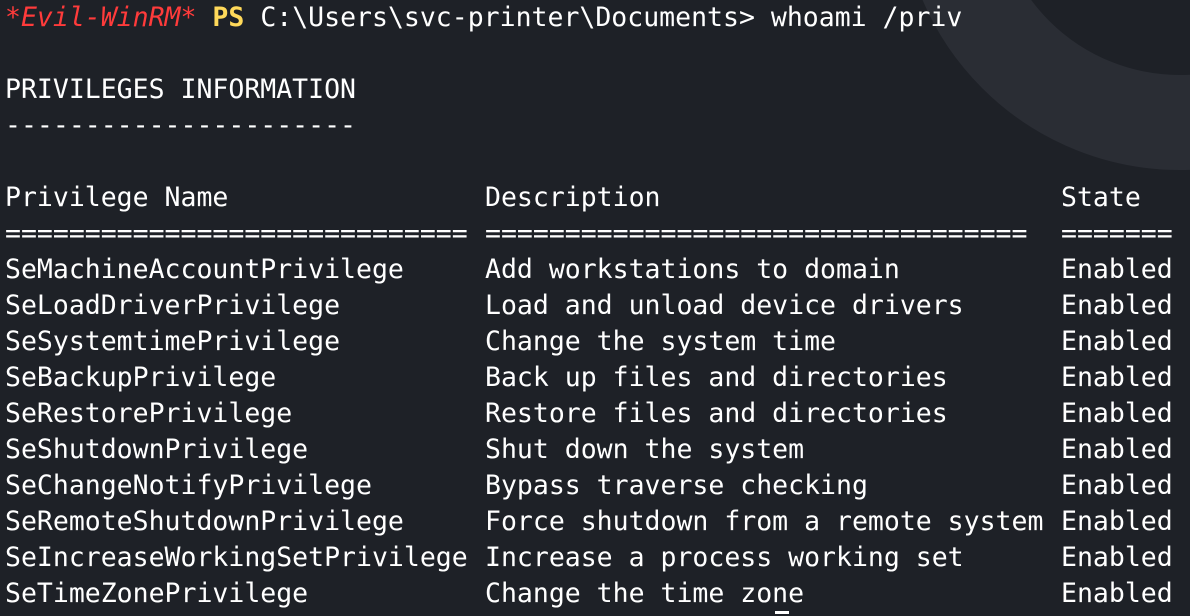 This screenshot has width=1190, height=616. I want to click on privilege-description: Shut down the system, so click(645, 449).